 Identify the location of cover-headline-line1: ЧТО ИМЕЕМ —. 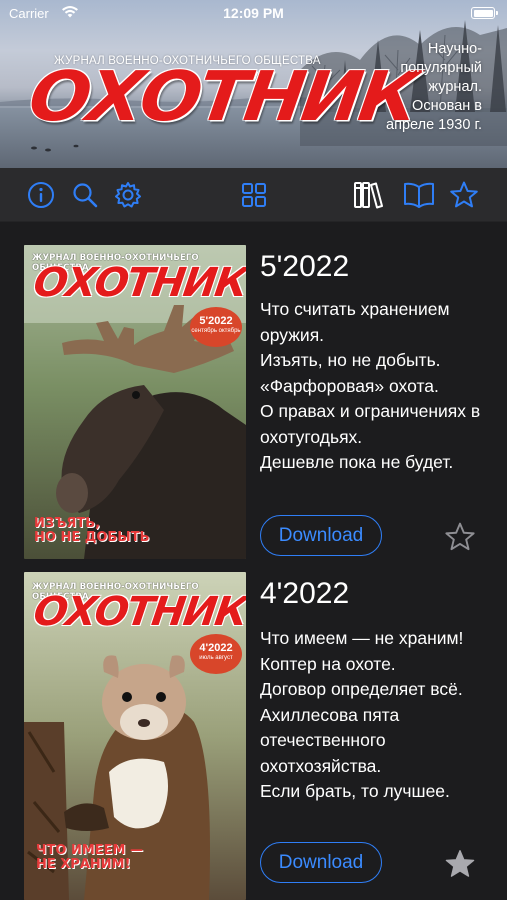
(89, 850).